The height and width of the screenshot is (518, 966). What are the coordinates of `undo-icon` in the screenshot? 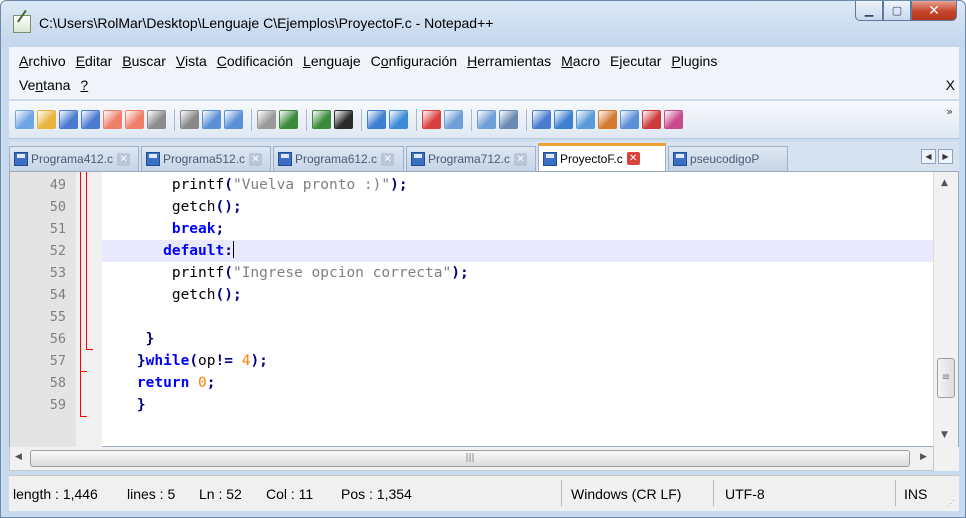 It's located at (266, 119).